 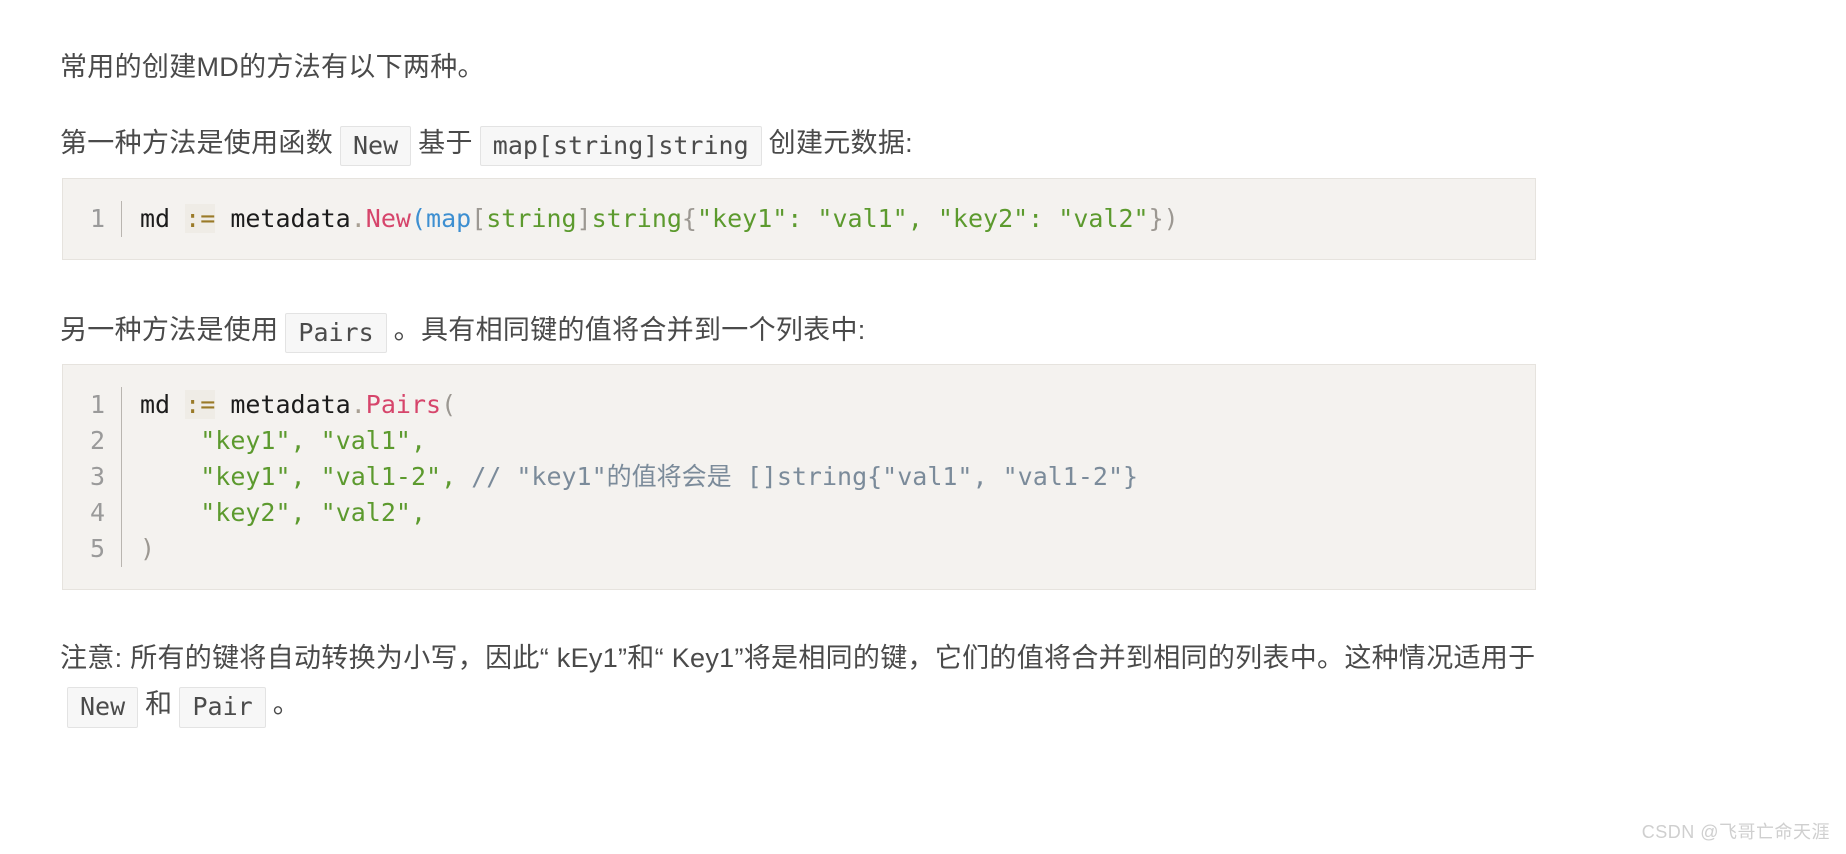 What do you see at coordinates (1156, 218) in the screenshot?
I see `code-token: }` at bounding box center [1156, 218].